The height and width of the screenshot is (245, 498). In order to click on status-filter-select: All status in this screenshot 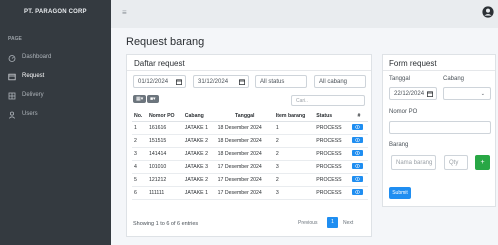, I will do `click(281, 81)`.